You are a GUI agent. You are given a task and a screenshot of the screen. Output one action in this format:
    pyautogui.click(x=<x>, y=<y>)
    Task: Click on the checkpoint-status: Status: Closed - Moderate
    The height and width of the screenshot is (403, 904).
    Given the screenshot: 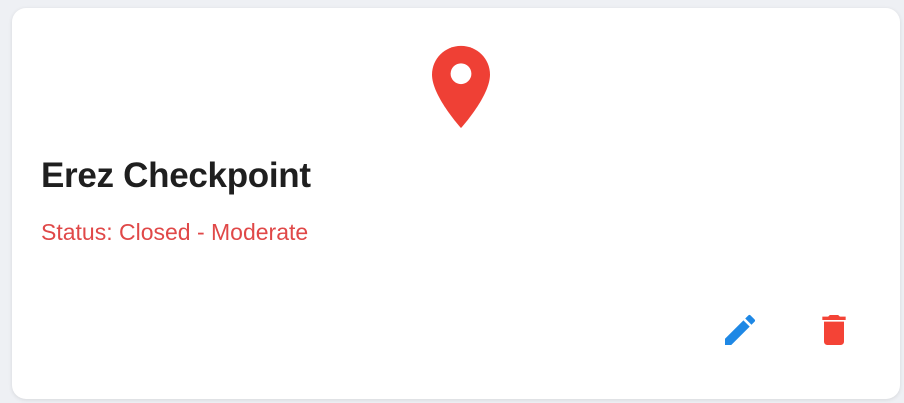 What is the action you would take?
    pyautogui.click(x=175, y=232)
    